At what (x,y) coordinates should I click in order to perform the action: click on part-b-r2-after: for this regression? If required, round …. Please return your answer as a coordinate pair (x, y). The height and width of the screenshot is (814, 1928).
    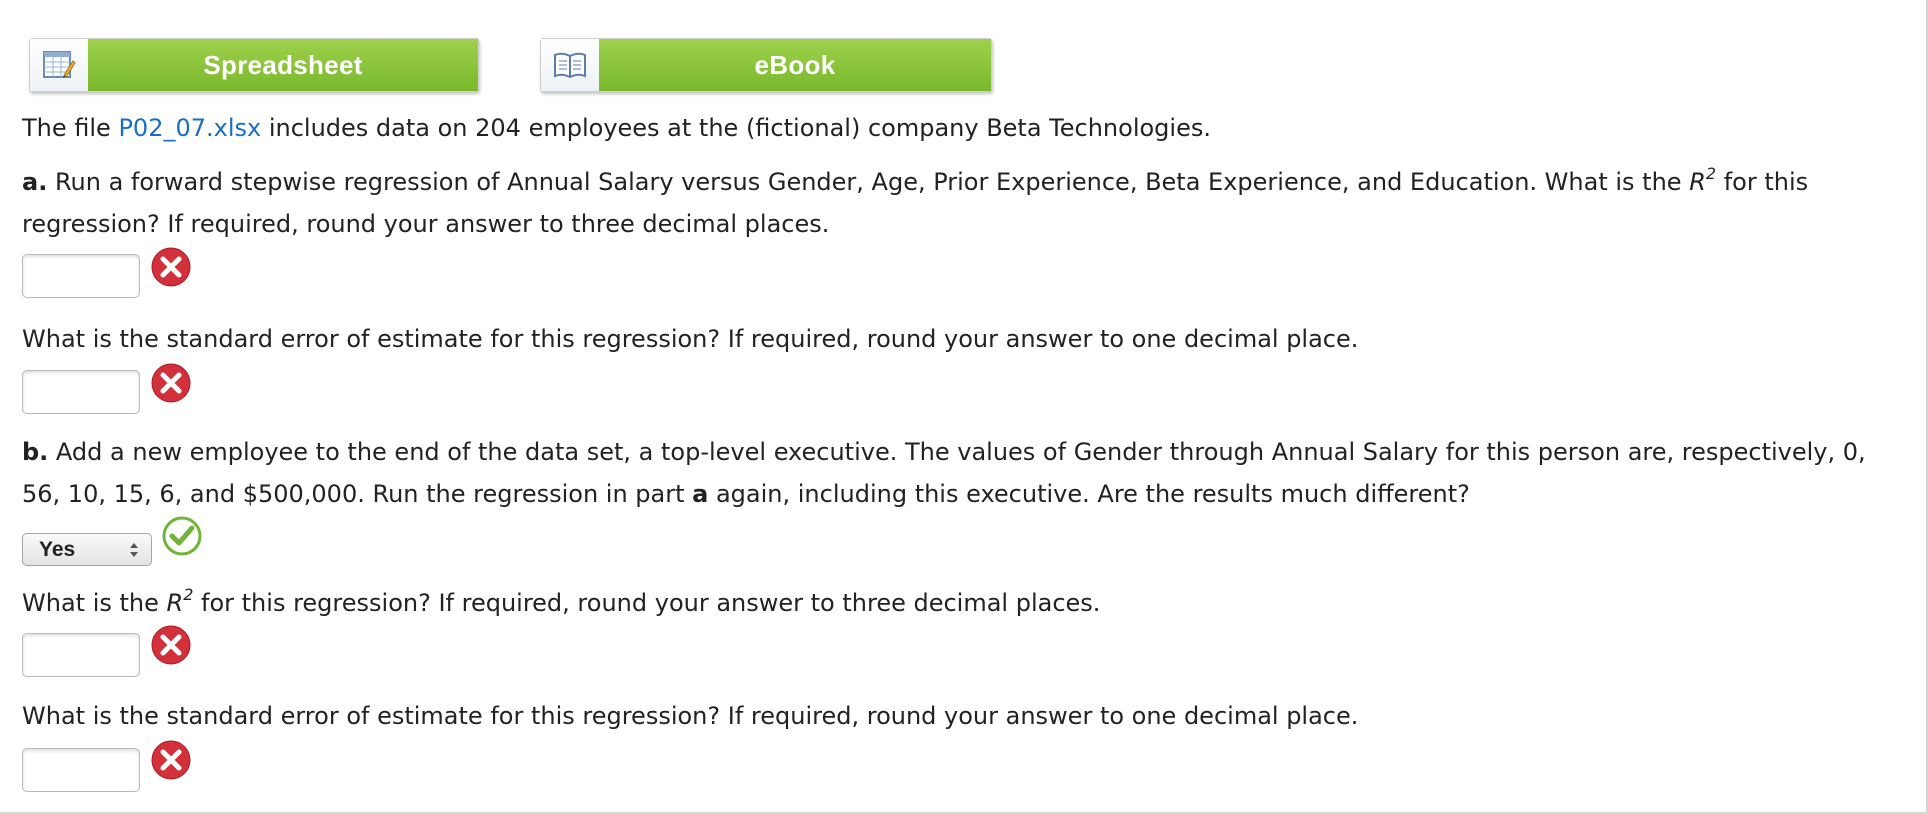
    Looking at the image, I should click on (647, 603).